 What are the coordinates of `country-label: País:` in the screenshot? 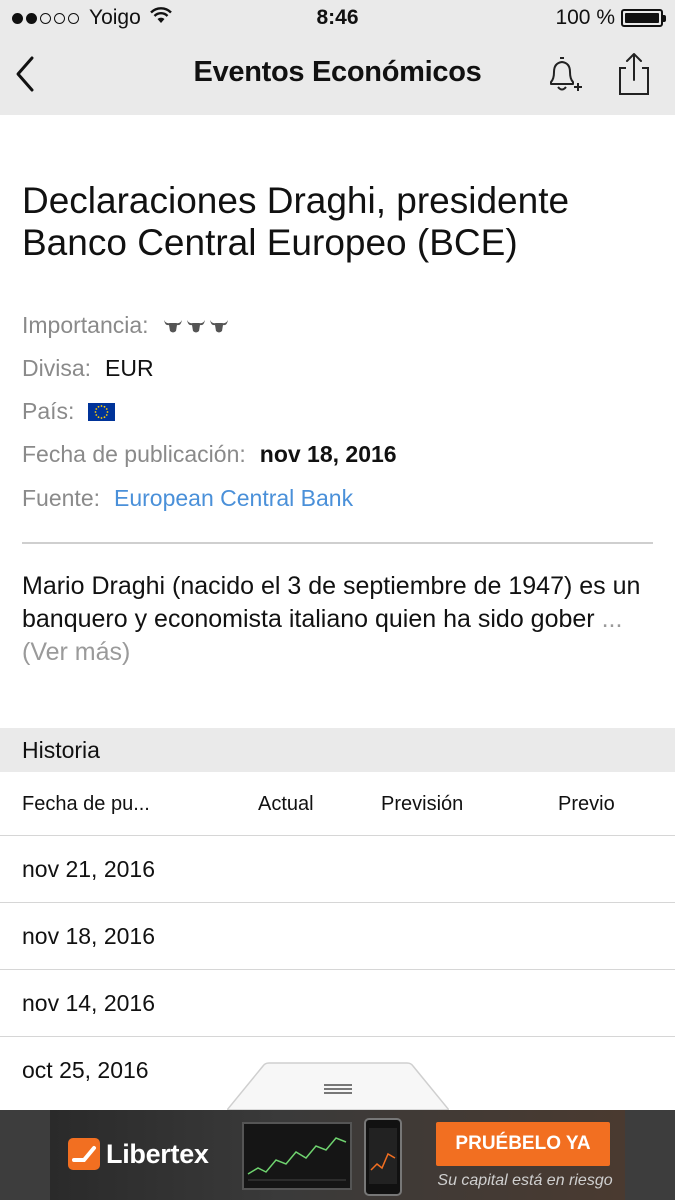 It's located at (48, 411).